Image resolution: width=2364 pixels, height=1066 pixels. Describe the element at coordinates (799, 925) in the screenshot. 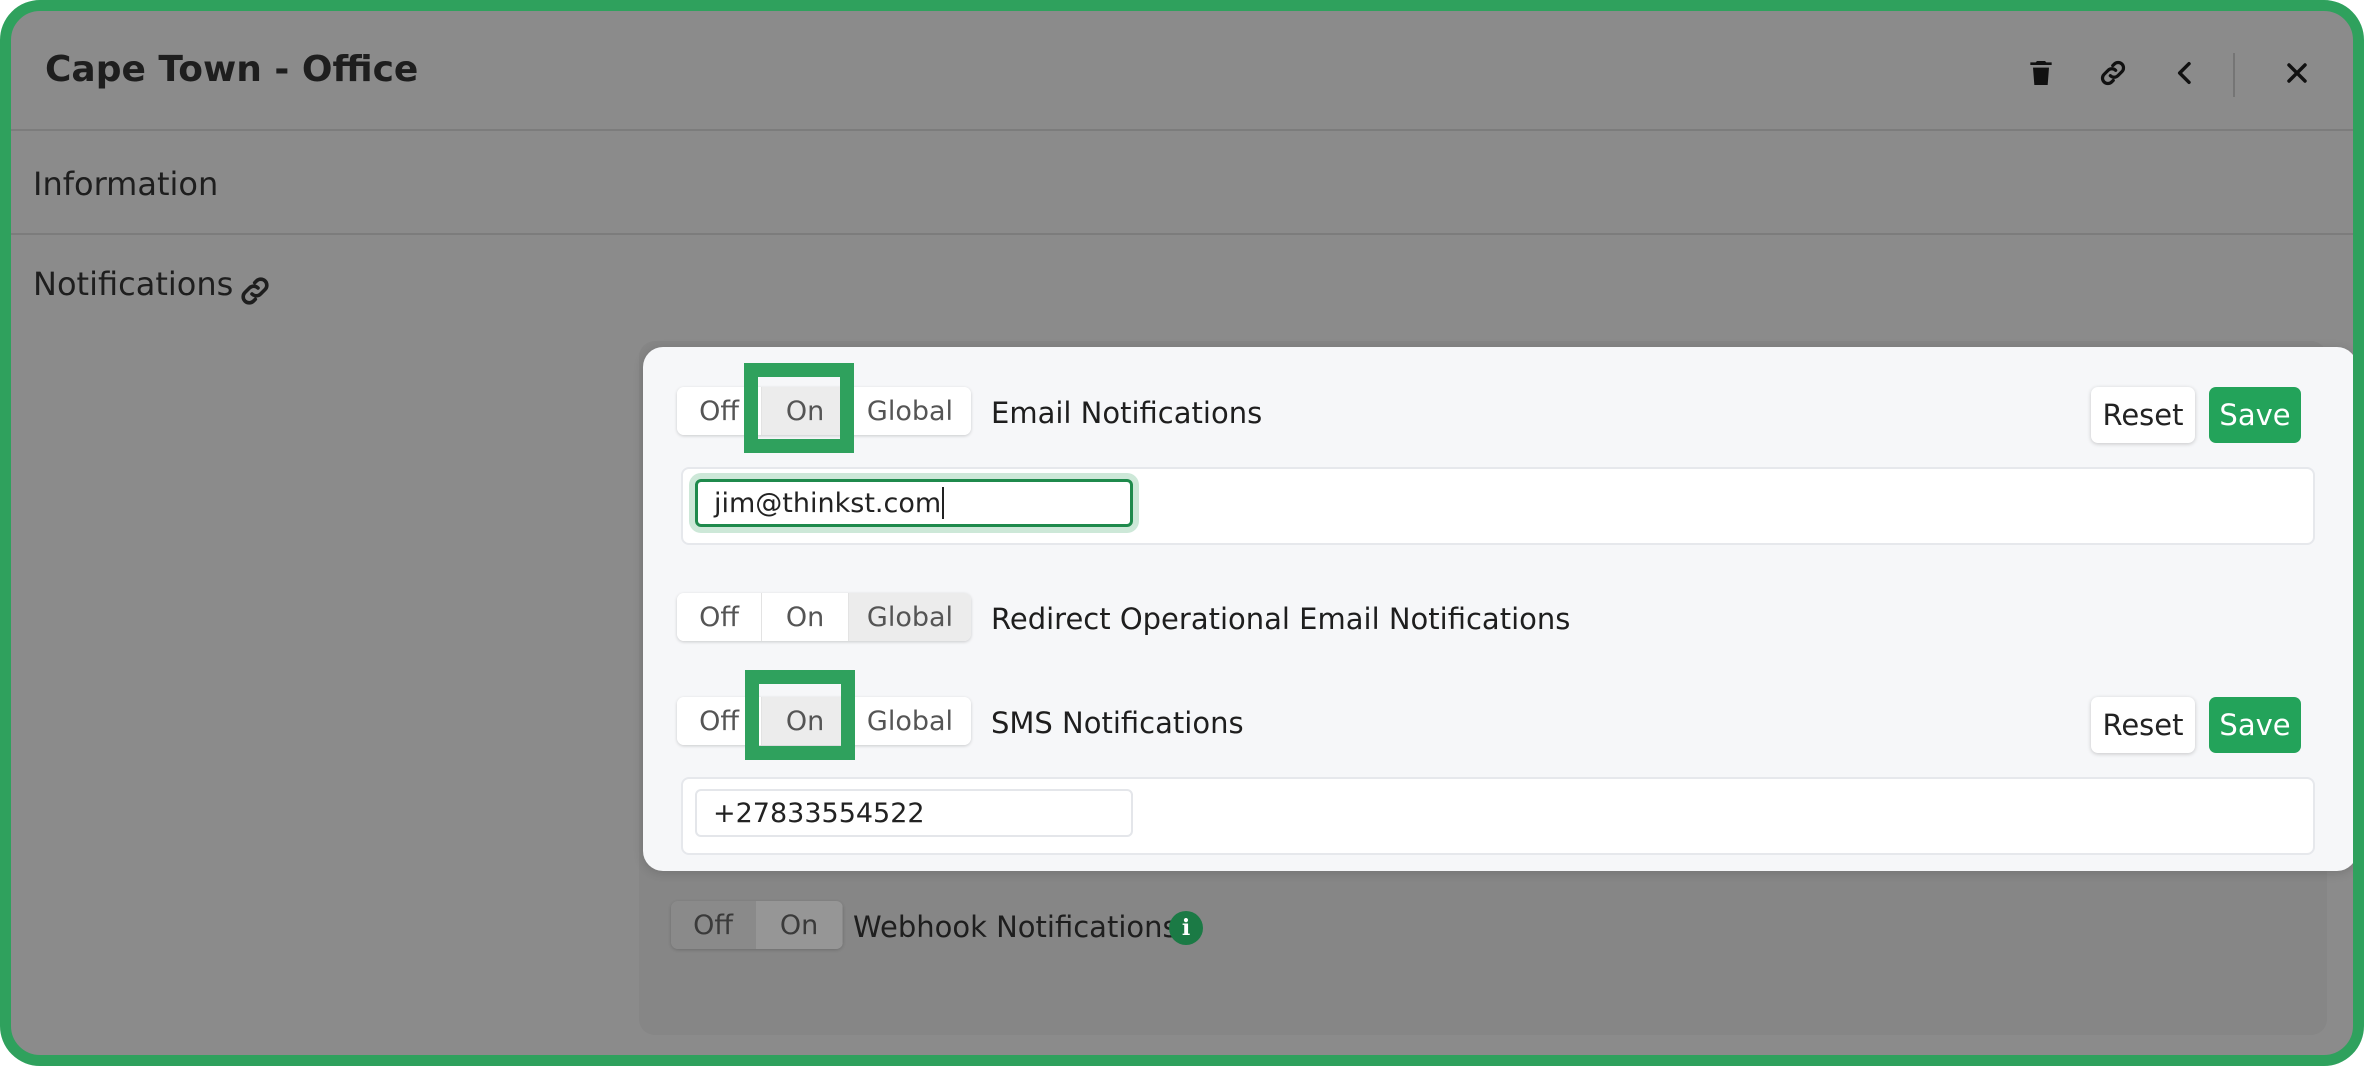

I see `webhook-on-option: On` at that location.